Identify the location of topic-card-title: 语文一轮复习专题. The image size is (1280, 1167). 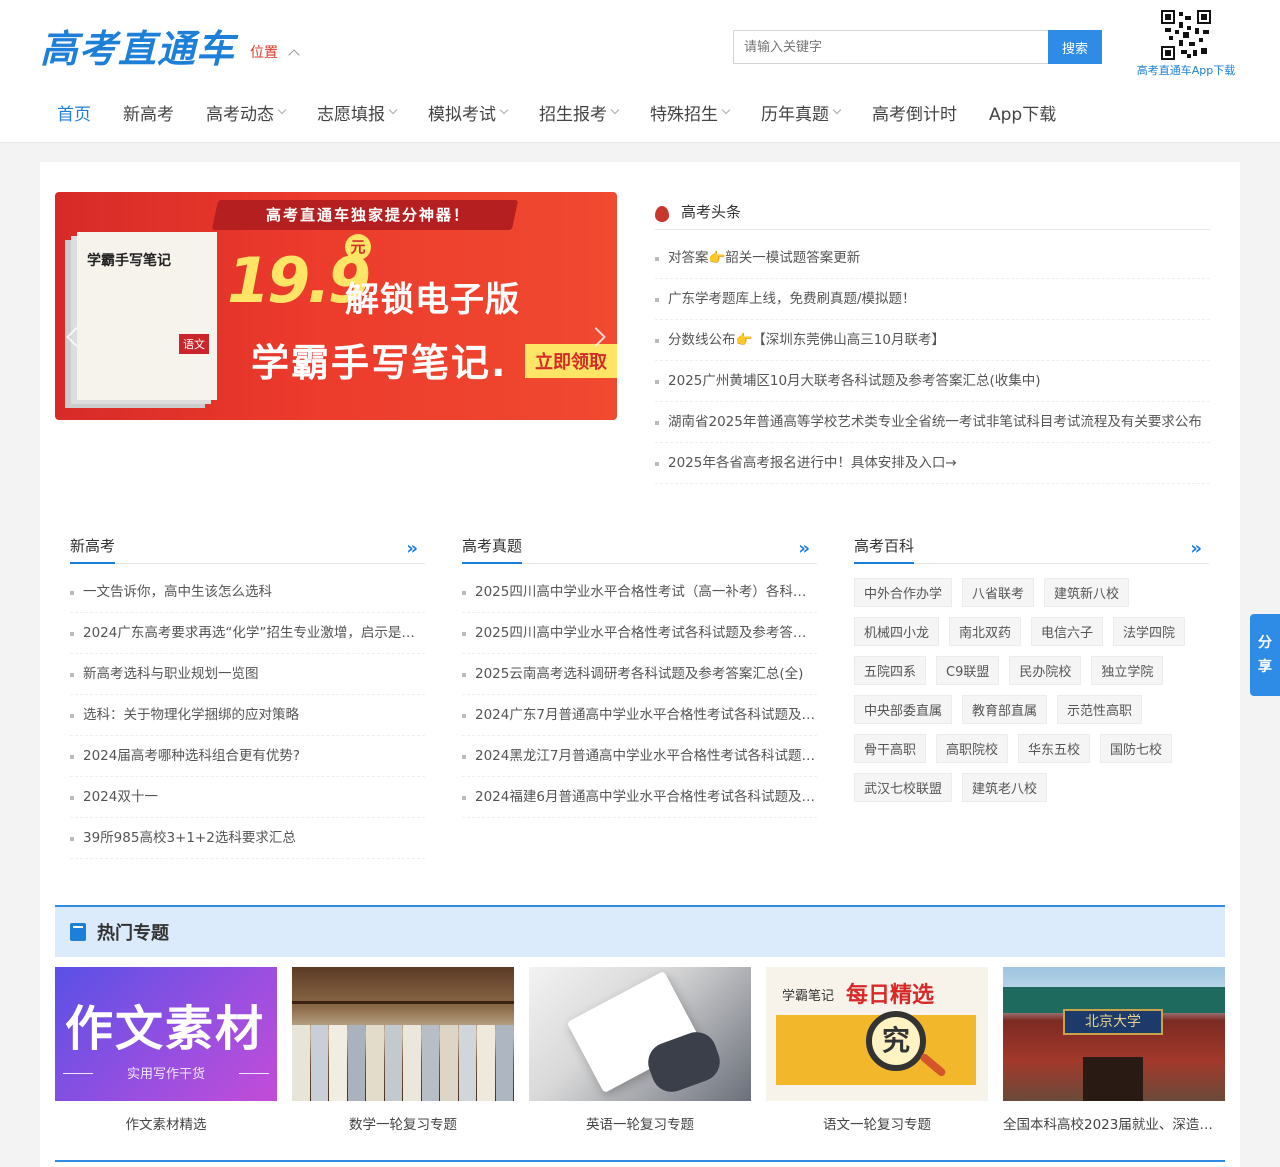
(877, 1123).